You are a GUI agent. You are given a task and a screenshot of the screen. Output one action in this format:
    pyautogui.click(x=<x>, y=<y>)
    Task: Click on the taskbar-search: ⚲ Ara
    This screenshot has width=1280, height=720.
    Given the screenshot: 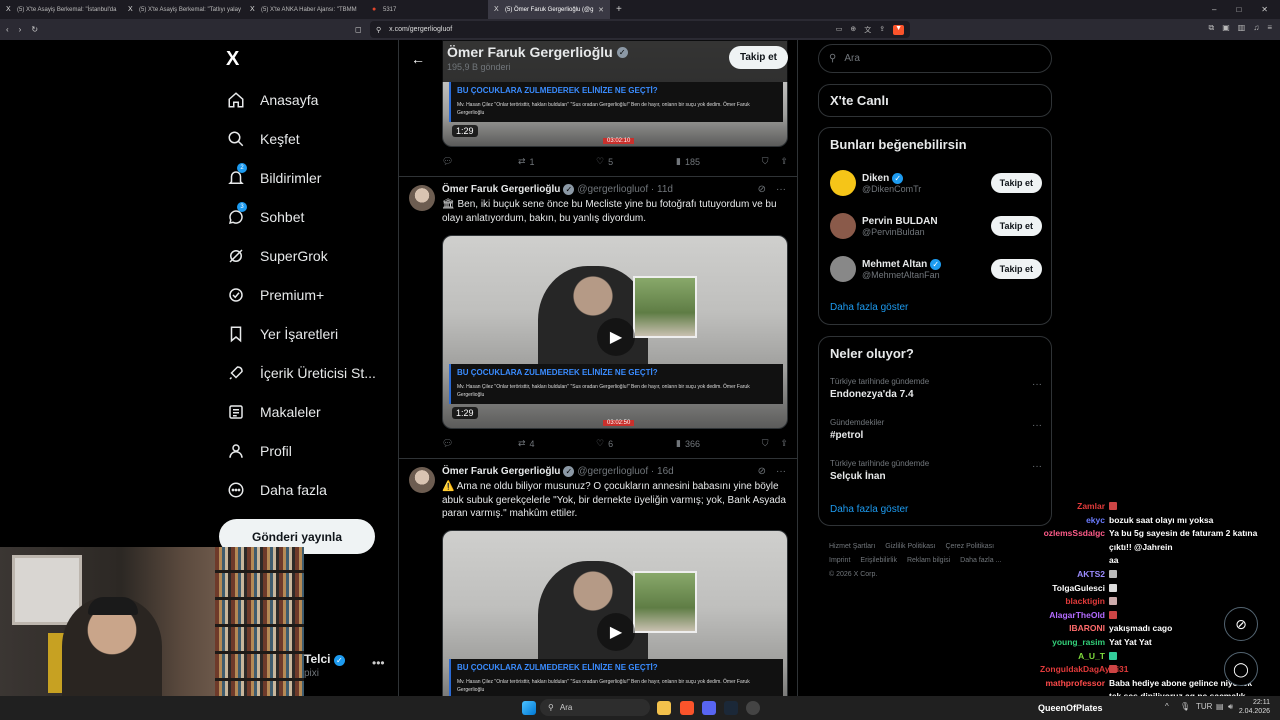 What is the action you would take?
    pyautogui.click(x=595, y=707)
    